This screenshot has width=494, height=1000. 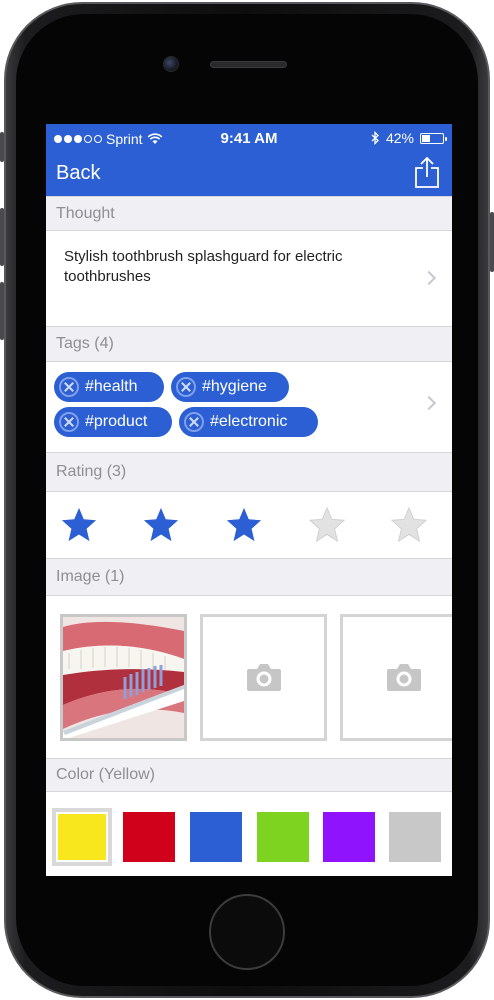 I want to click on tags-header-label: Tags (4), so click(x=85, y=343).